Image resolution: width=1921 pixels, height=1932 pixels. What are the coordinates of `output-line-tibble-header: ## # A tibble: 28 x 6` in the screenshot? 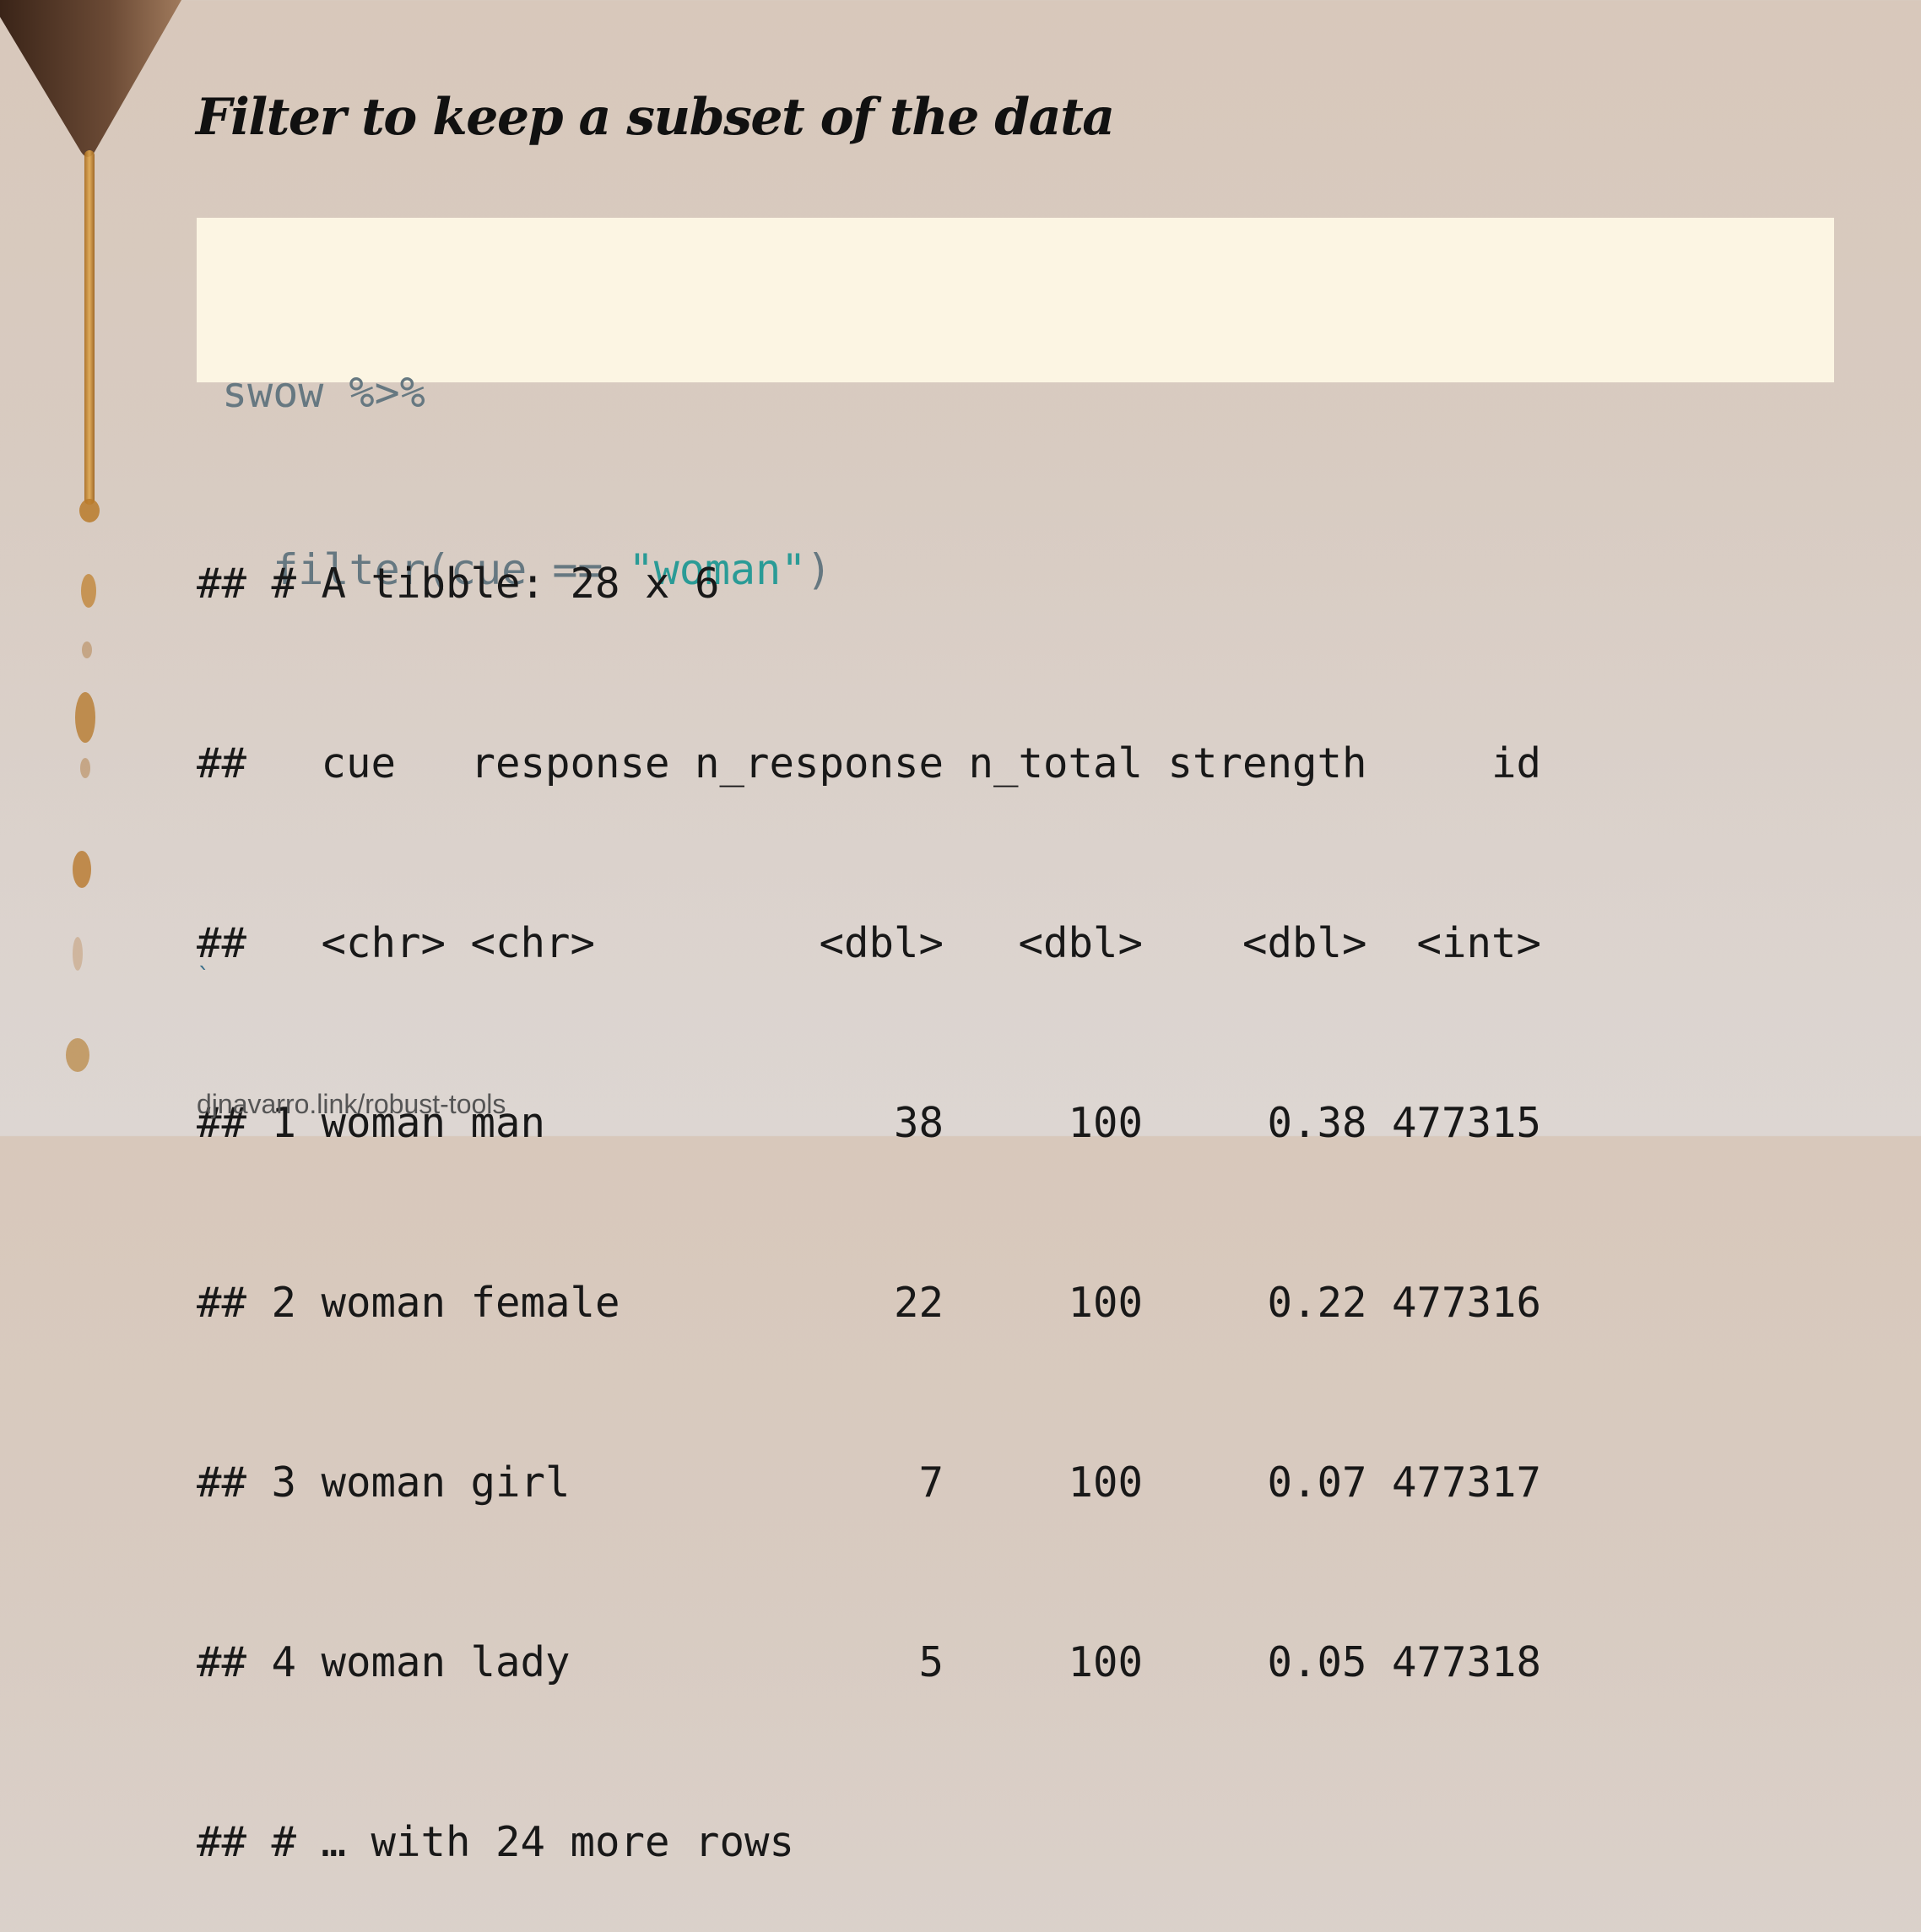 It's located at (459, 584).